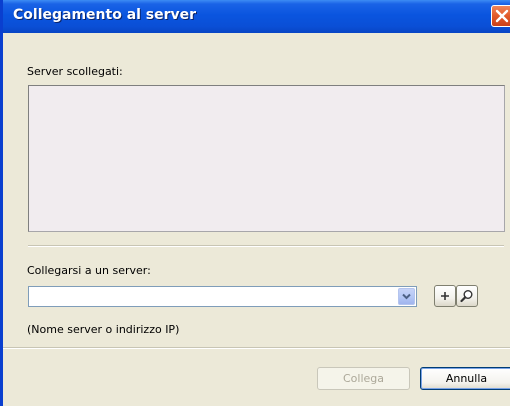 The image size is (510, 406). Describe the element at coordinates (222, 296) in the screenshot. I see `server-combobox` at that location.